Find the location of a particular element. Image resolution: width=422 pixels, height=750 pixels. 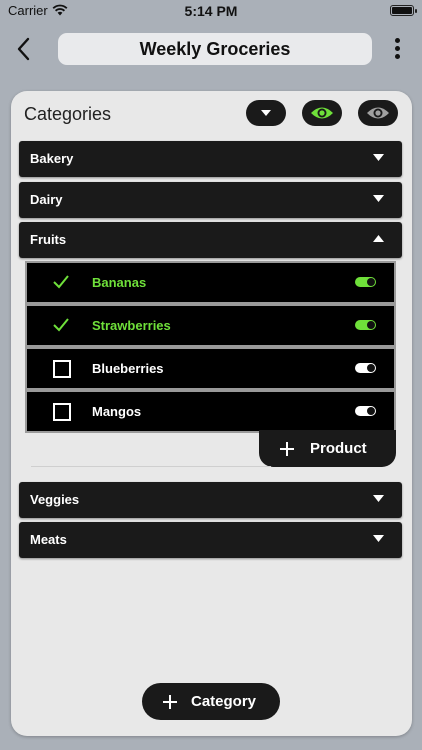

more-options-button is located at coordinates (397, 50).